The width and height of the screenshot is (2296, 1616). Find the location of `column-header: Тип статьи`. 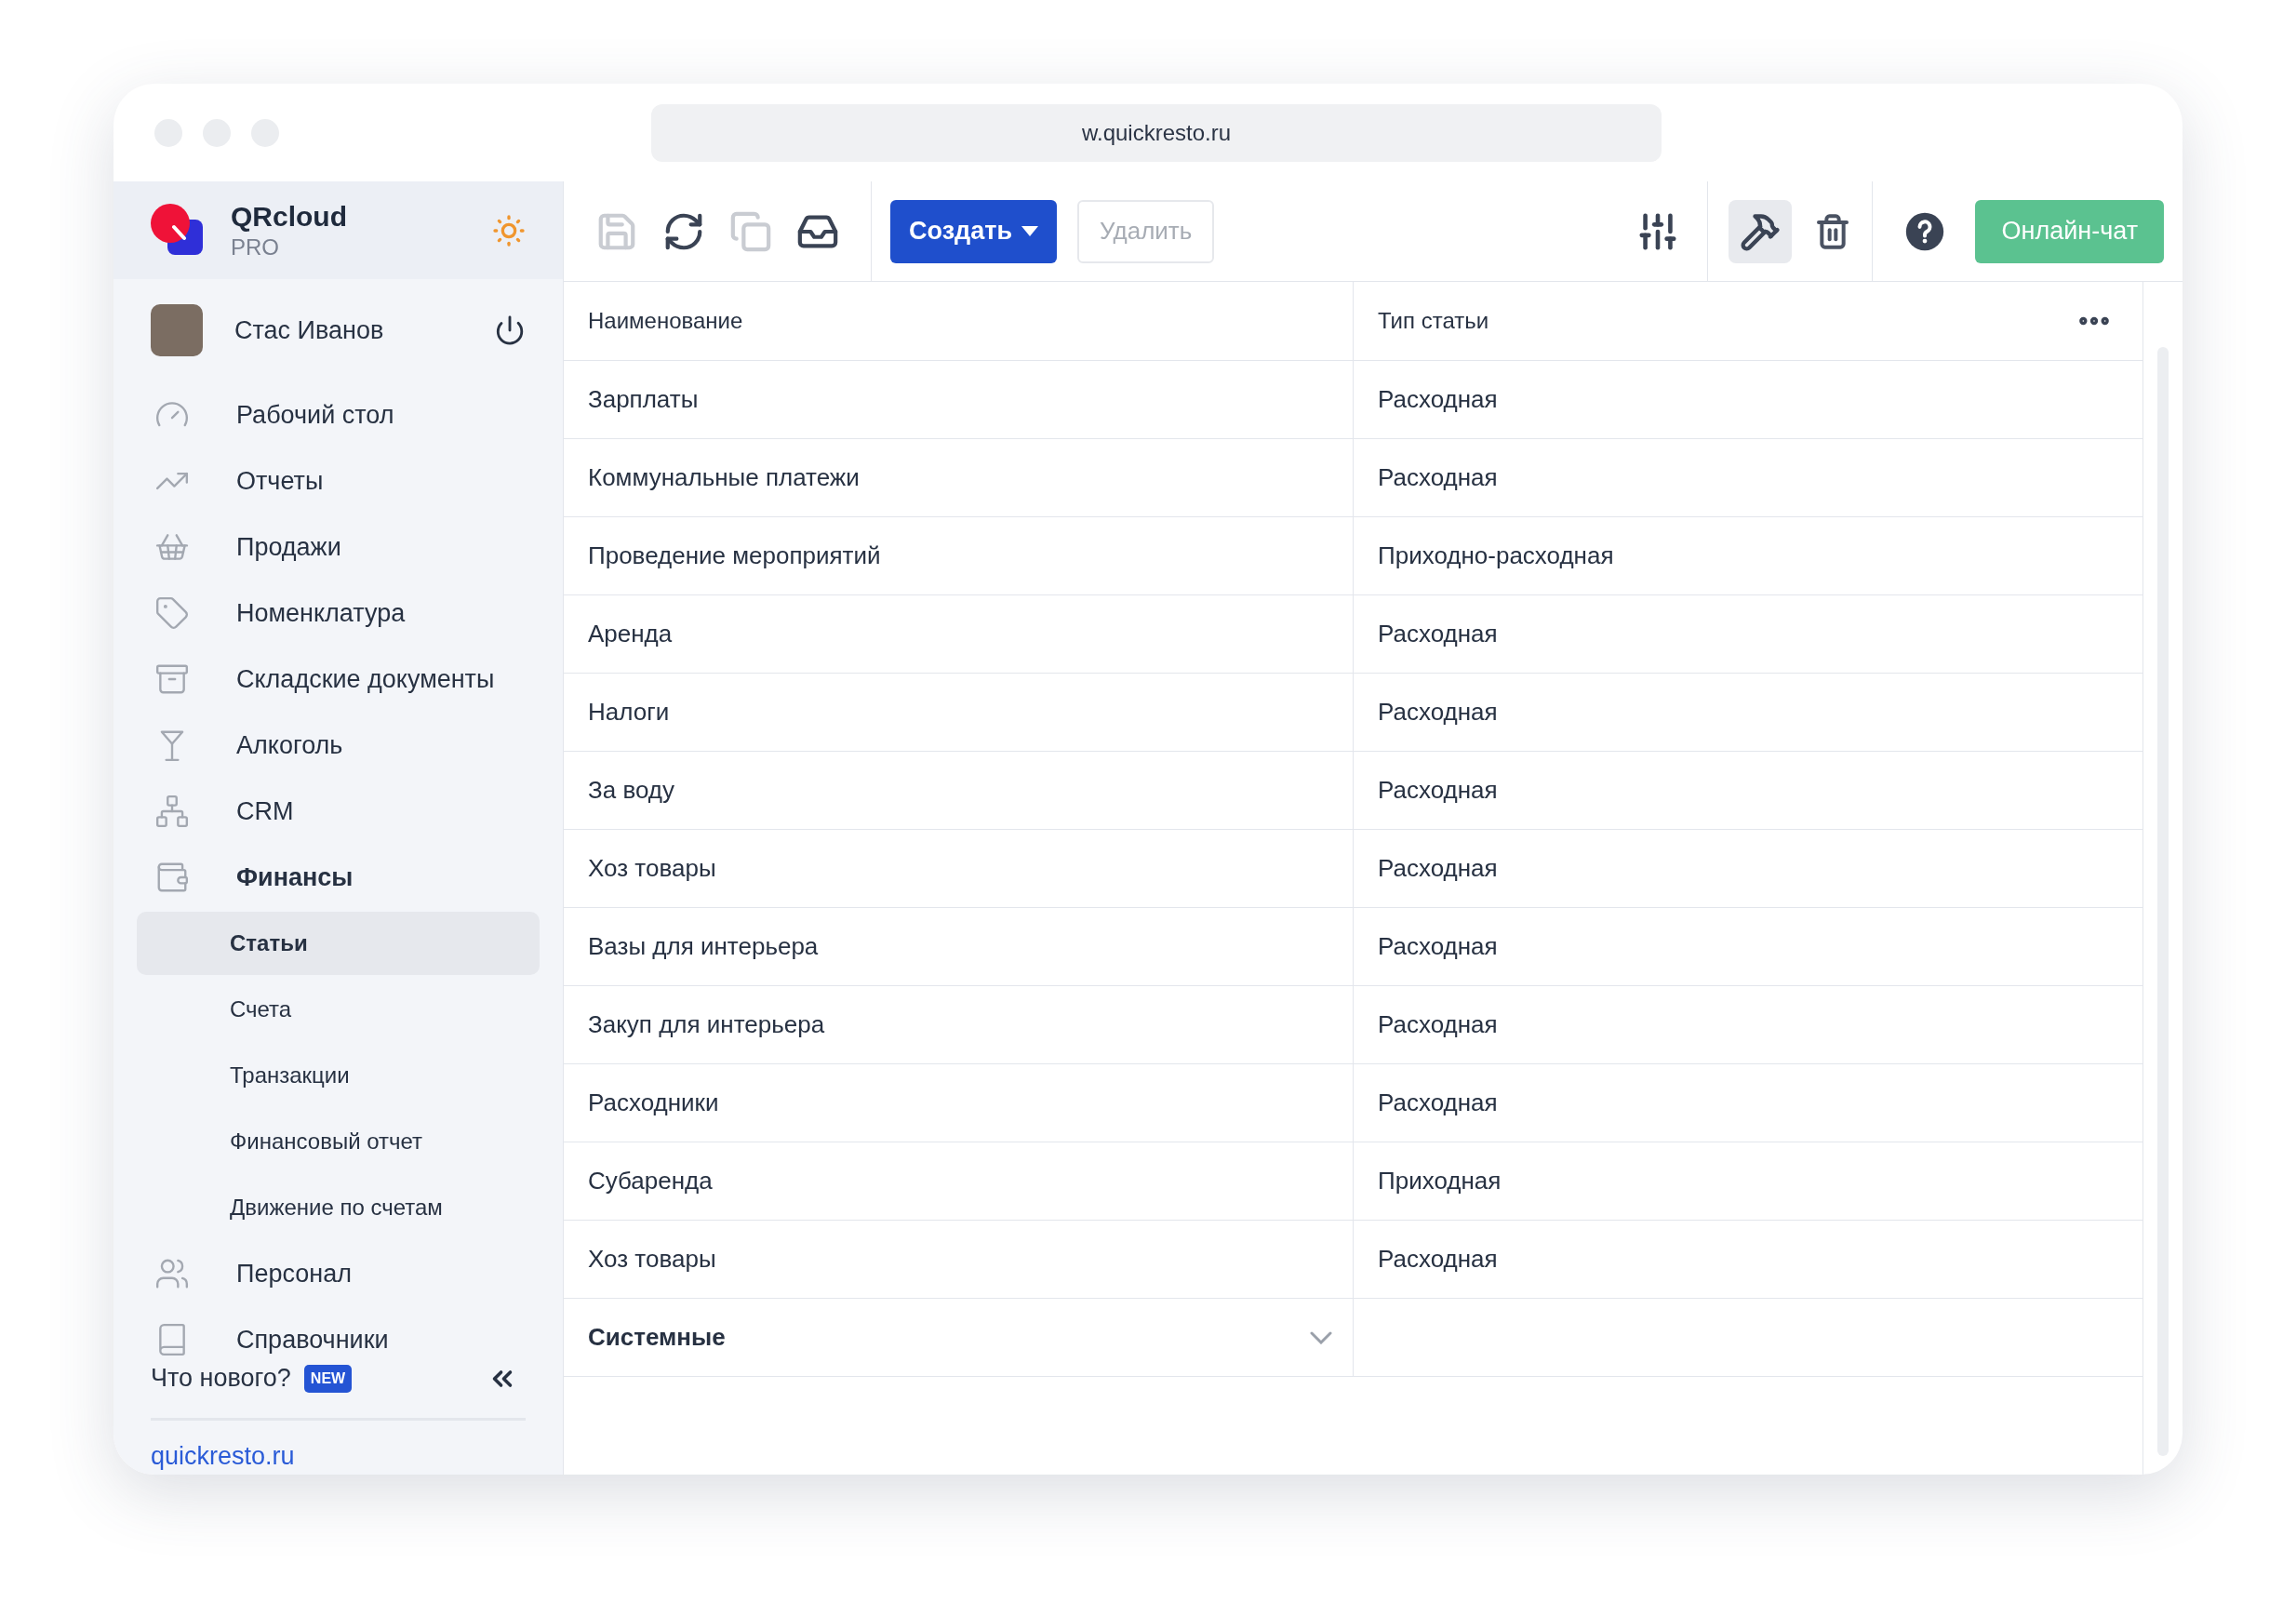

column-header: Тип статьи is located at coordinates (1715, 321).